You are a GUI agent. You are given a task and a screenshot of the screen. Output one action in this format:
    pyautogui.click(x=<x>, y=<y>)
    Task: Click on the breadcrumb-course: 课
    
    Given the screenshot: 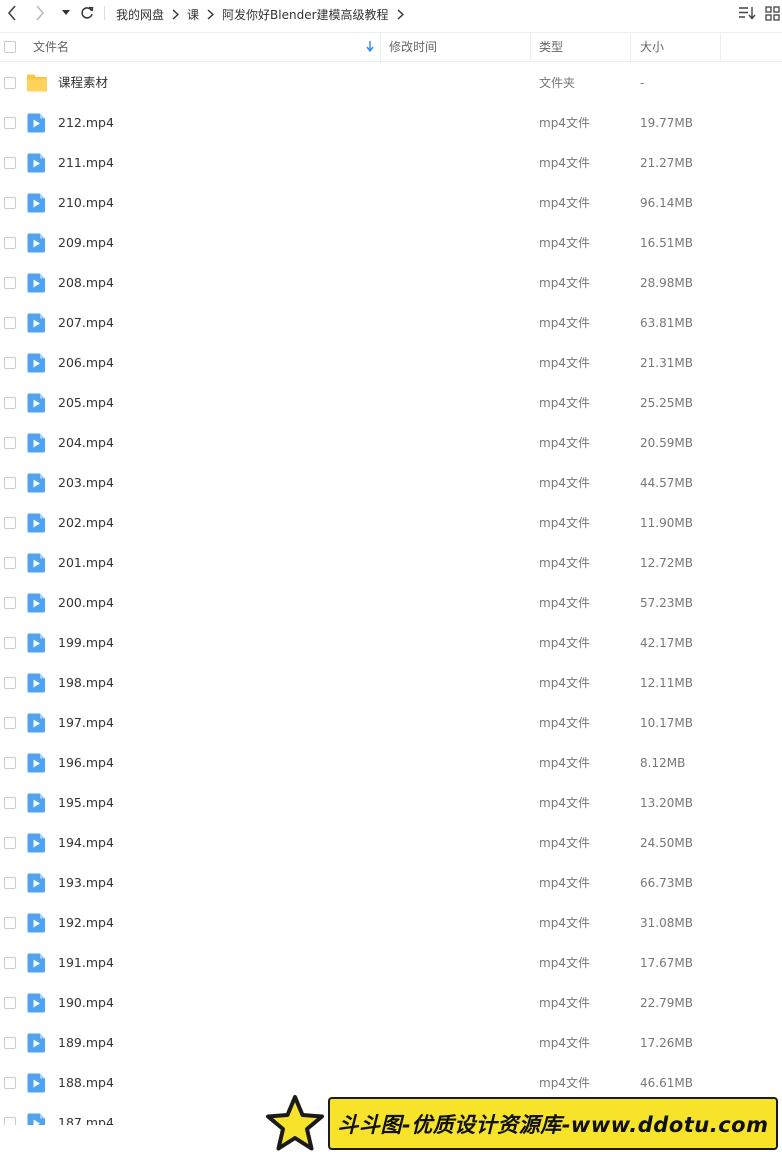 What is the action you would take?
    pyautogui.click(x=193, y=14)
    